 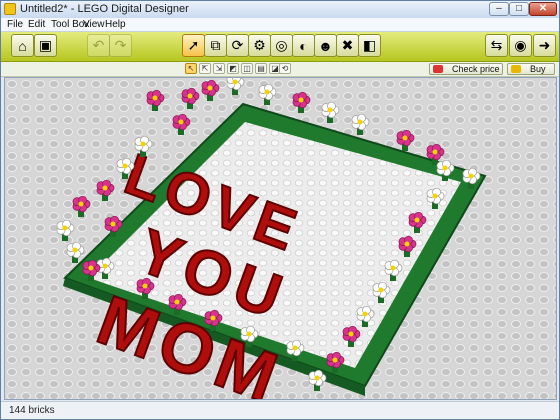 I want to click on paint-bucket-icon: ◐, so click(x=303, y=45).